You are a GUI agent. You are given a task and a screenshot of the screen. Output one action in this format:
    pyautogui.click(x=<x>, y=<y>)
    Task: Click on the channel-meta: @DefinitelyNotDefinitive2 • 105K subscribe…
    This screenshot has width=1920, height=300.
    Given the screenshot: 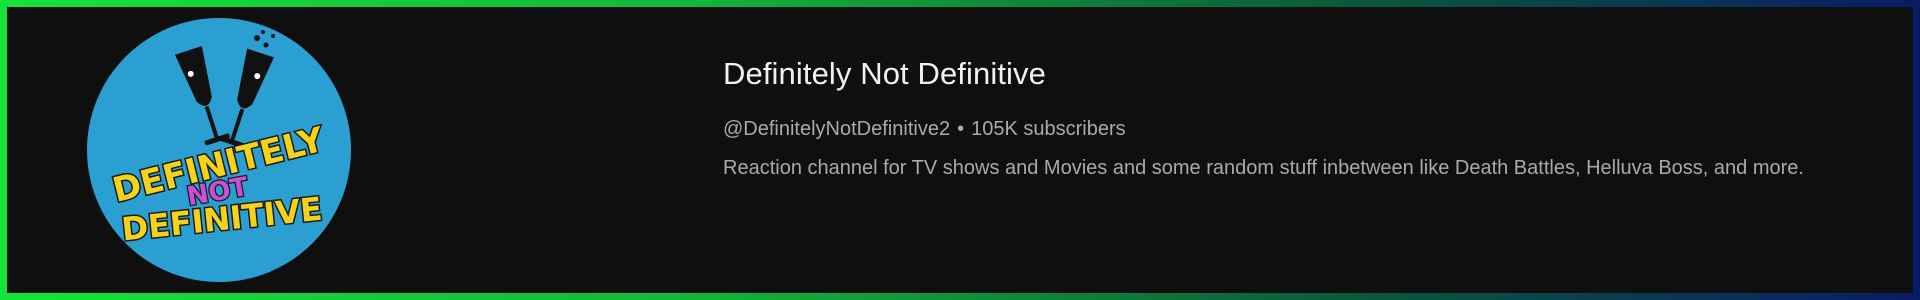 What is the action you would take?
    pyautogui.click(x=1313, y=129)
    